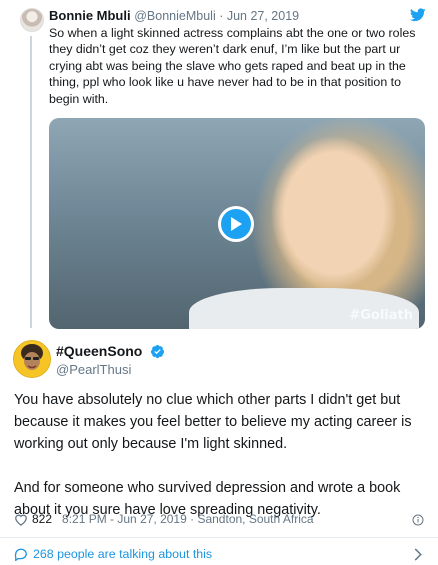 The height and width of the screenshot is (565, 438). What do you see at coordinates (32, 20) in the screenshot?
I see `bonnie-avatar` at bounding box center [32, 20].